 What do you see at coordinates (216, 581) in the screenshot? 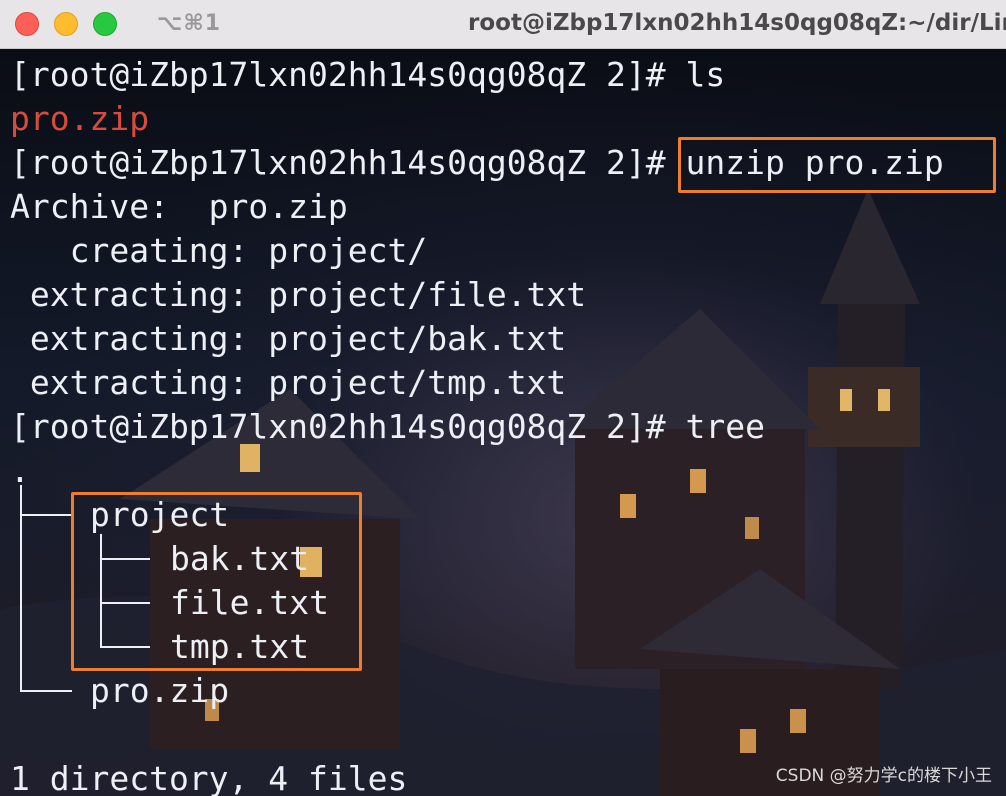
I see `project-tree-highlight-box` at bounding box center [216, 581].